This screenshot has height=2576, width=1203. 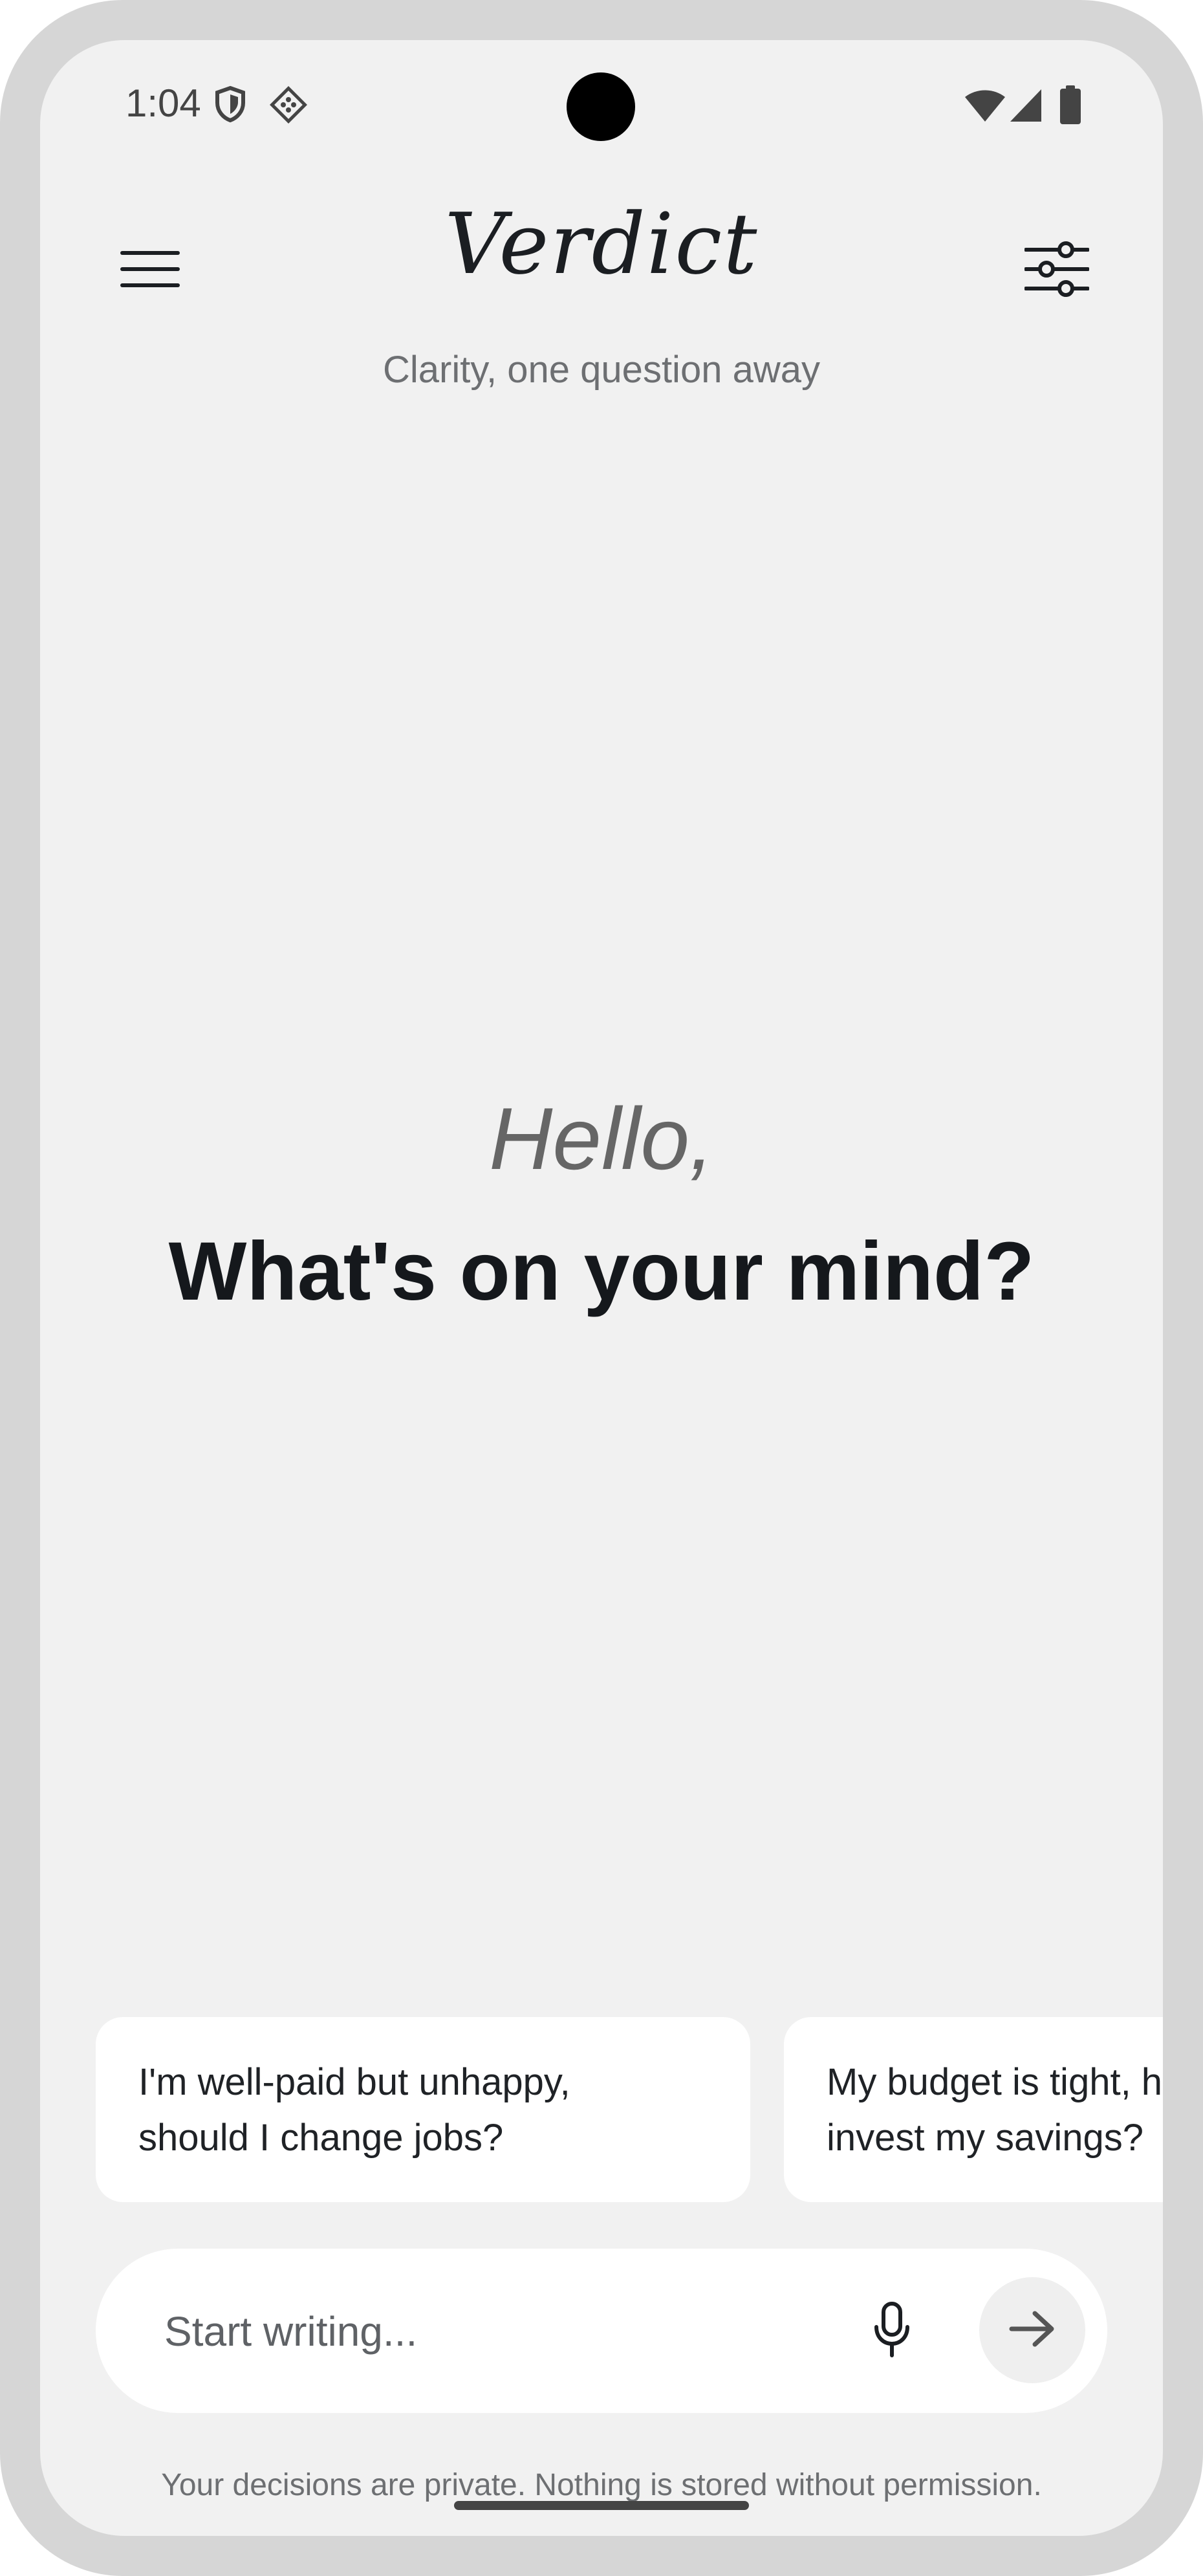 What do you see at coordinates (601, 244) in the screenshot?
I see `brand-logo: Verdict` at bounding box center [601, 244].